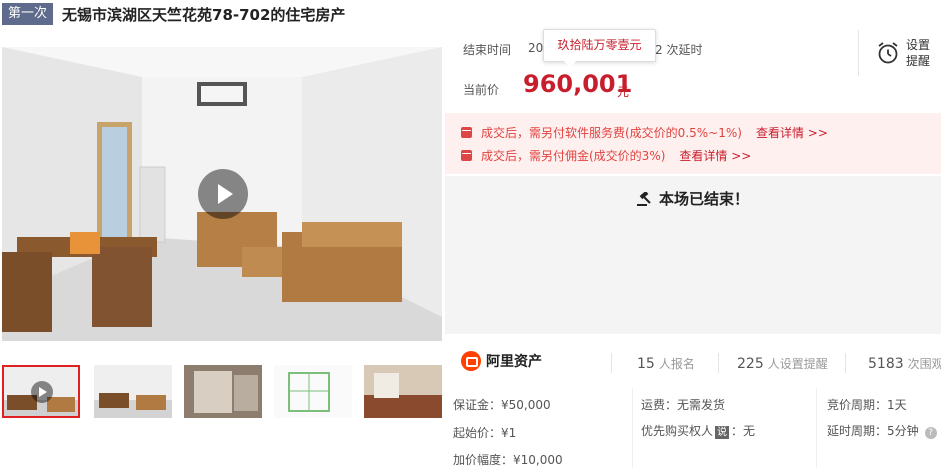  What do you see at coordinates (888, 53) in the screenshot?
I see `alarm-clock-icon` at bounding box center [888, 53].